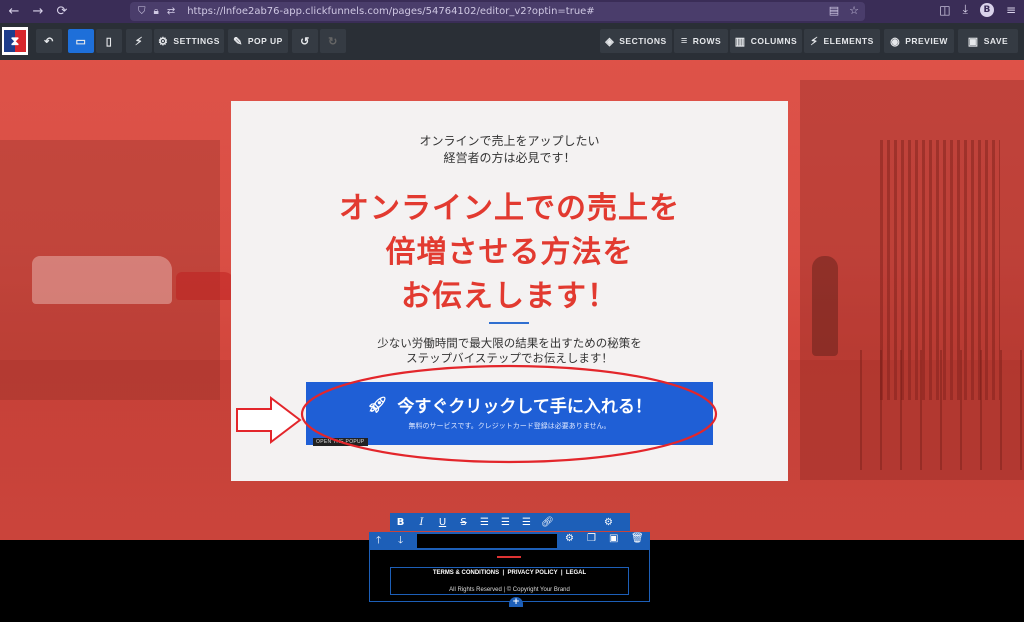  Describe the element at coordinates (156, 11) in the screenshot. I see `lock-icon: 🔒︎` at that location.